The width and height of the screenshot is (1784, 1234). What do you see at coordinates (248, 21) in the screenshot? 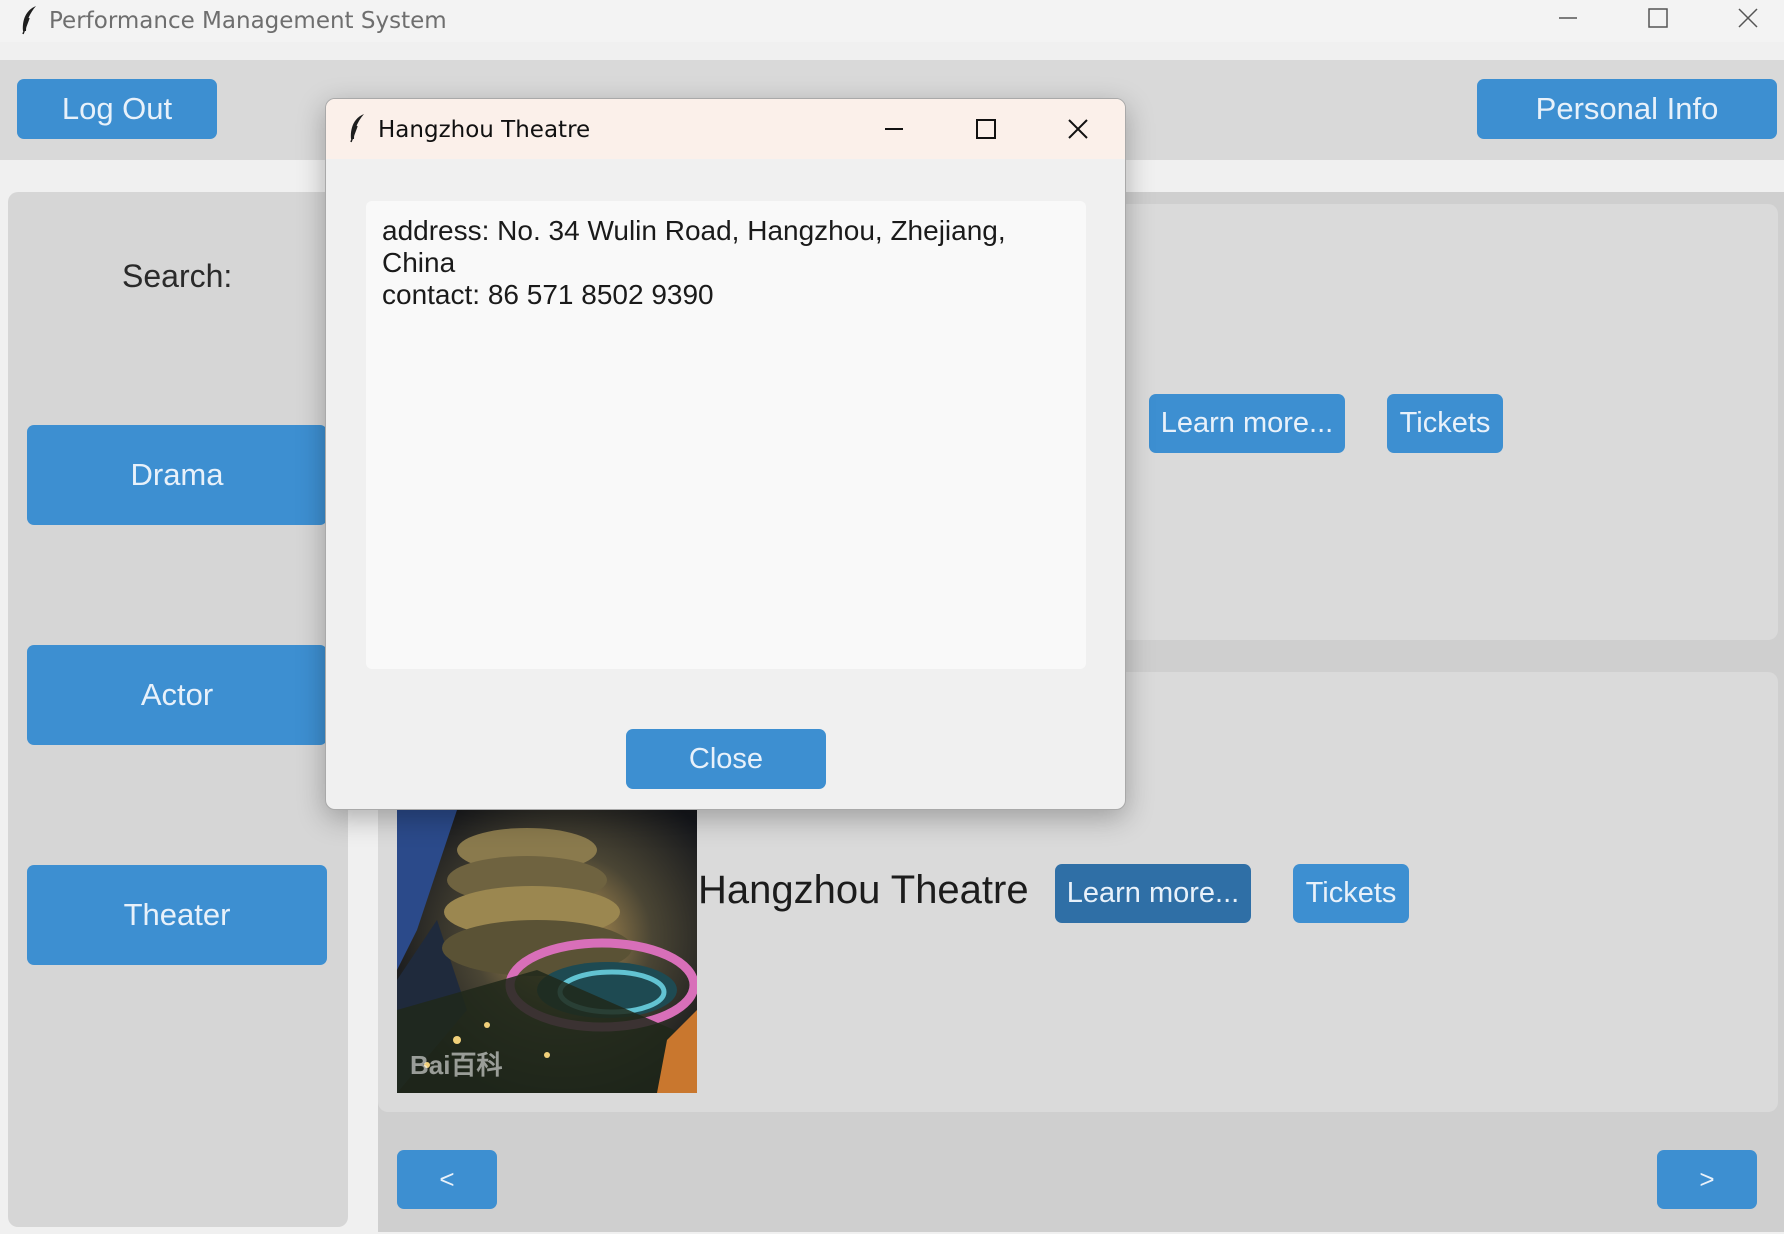
I see `window-title: Performance Management System` at bounding box center [248, 21].